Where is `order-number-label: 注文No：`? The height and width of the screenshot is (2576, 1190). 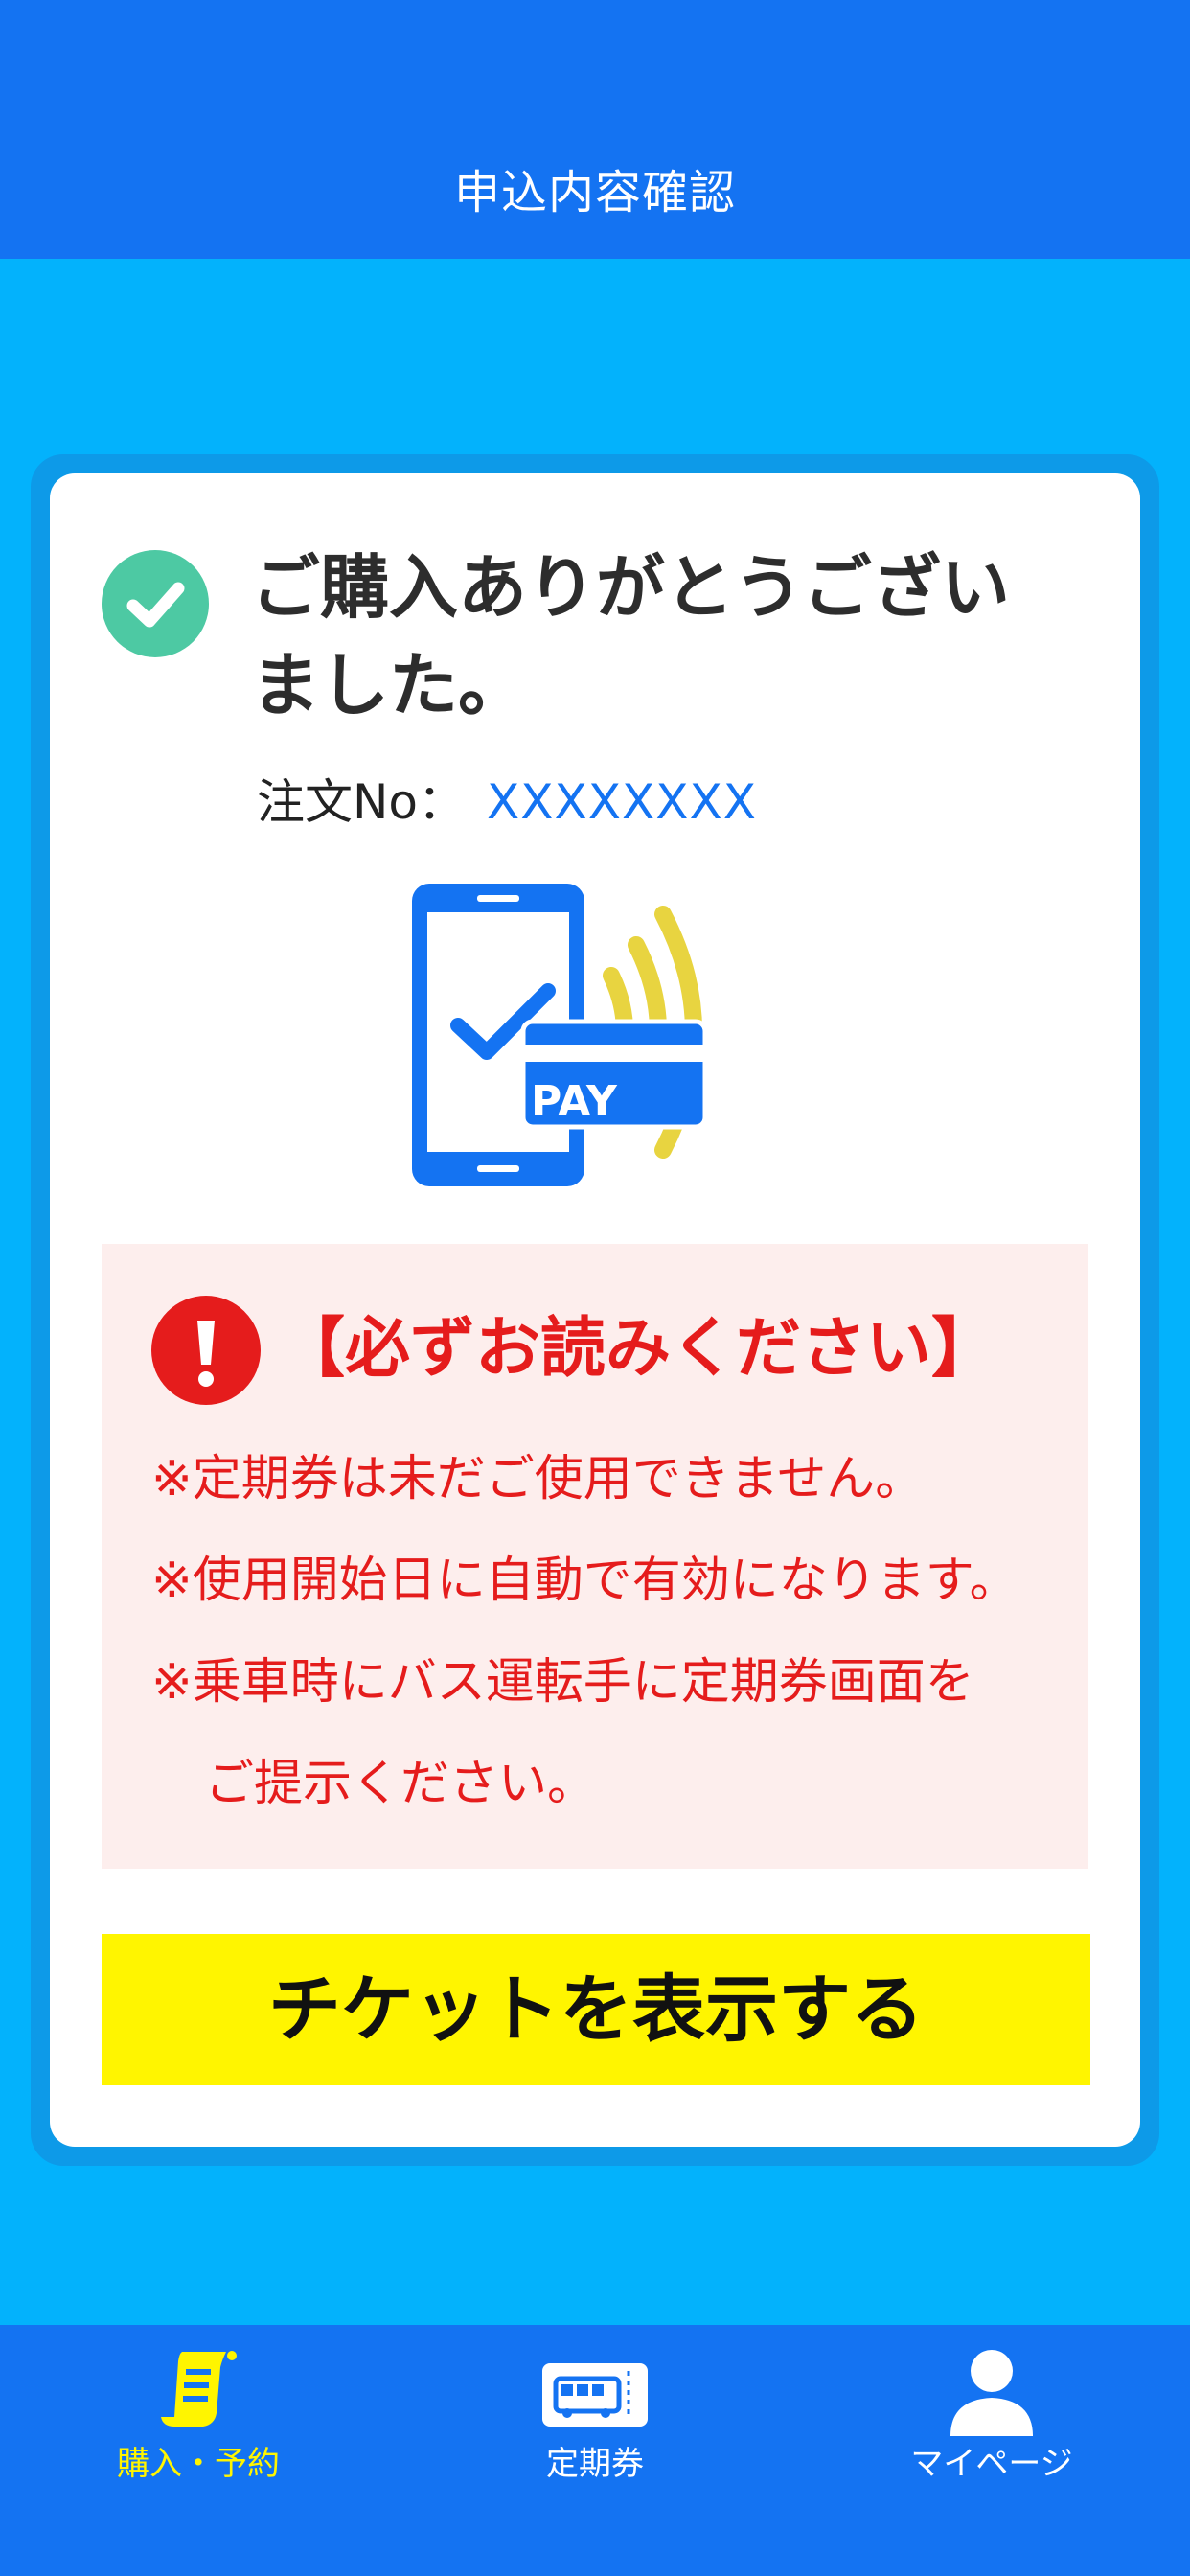
order-number-label: 注文No： is located at coordinates (362, 802).